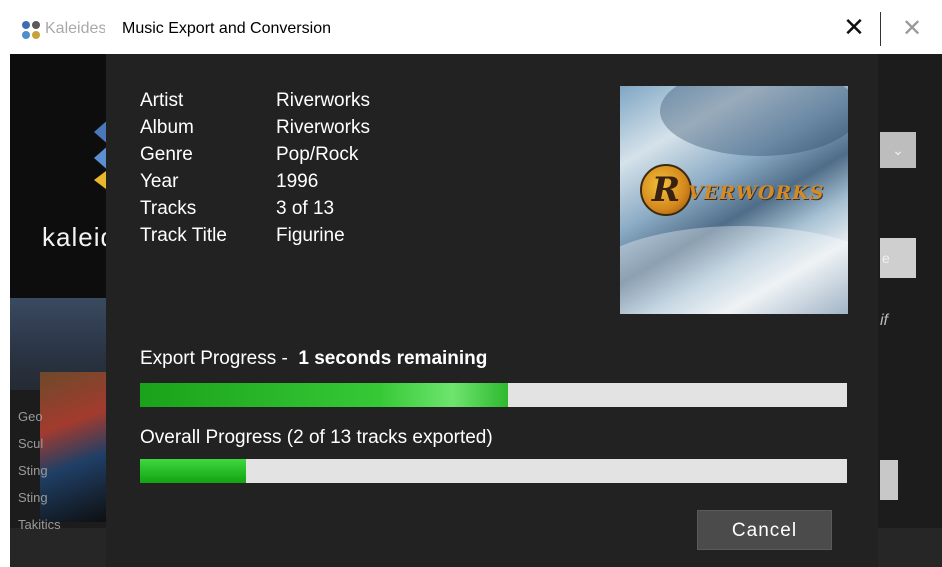  Describe the element at coordinates (393, 358) in the screenshot. I see `export-progress-remaining: 1 seconds remaining` at that location.